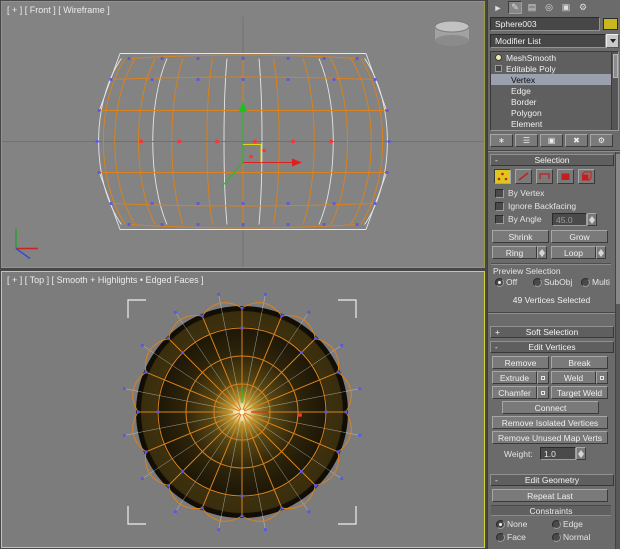 This screenshot has height=549, width=620. Describe the element at coordinates (551, 300) in the screenshot. I see `selection-status: 49 Vertices Selected` at that location.